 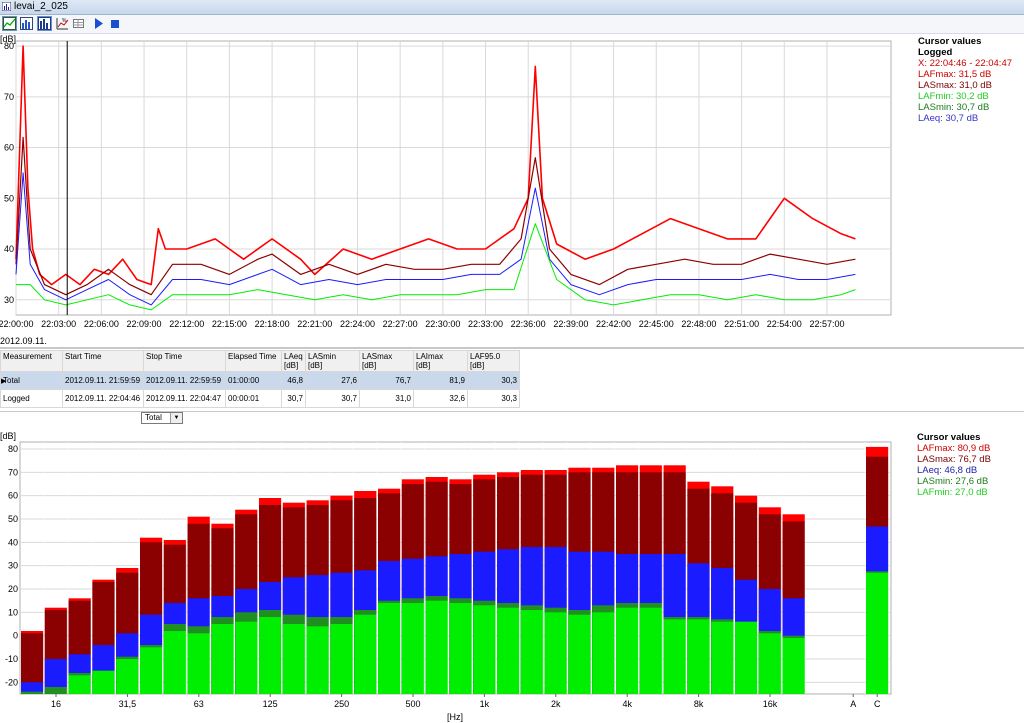 I want to click on table-cell: 00:00:01, so click(x=253, y=398).